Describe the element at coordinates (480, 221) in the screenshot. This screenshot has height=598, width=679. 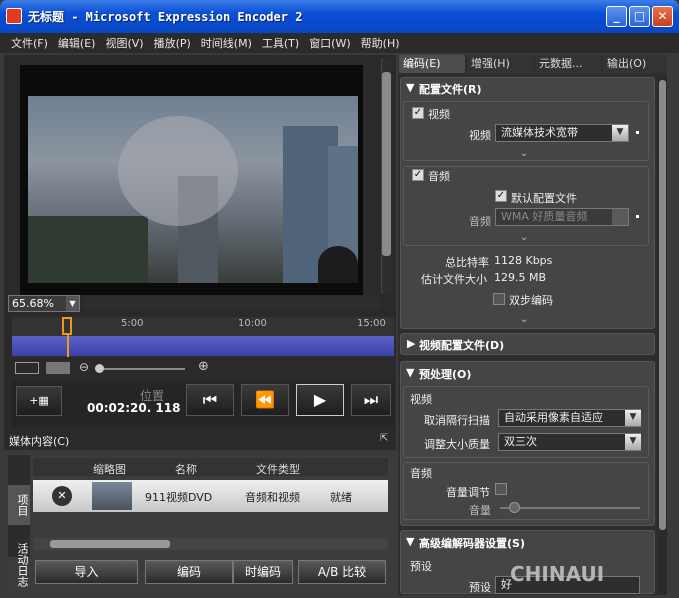
I see `audio-label: 音频` at that location.